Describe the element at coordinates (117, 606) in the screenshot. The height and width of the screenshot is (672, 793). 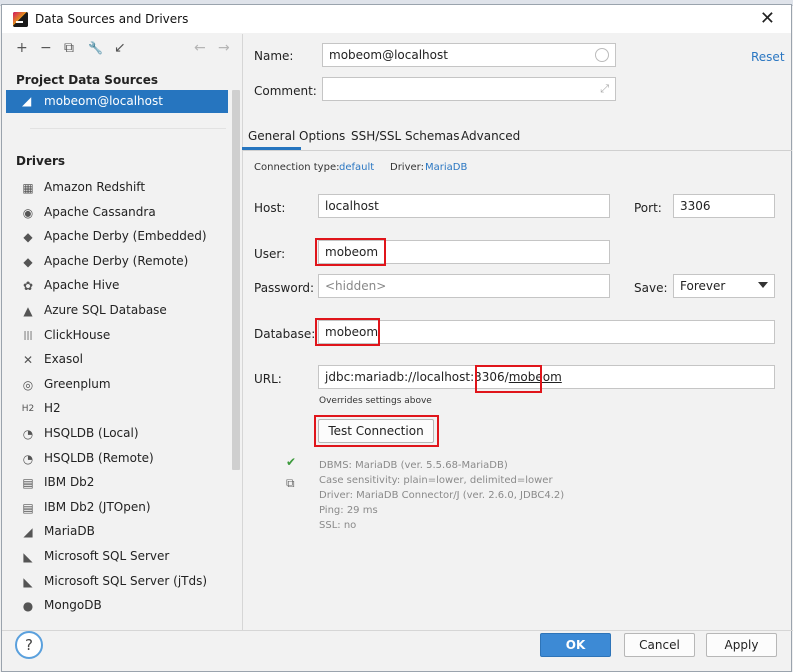
I see `driver-item: ● MongoDB` at that location.